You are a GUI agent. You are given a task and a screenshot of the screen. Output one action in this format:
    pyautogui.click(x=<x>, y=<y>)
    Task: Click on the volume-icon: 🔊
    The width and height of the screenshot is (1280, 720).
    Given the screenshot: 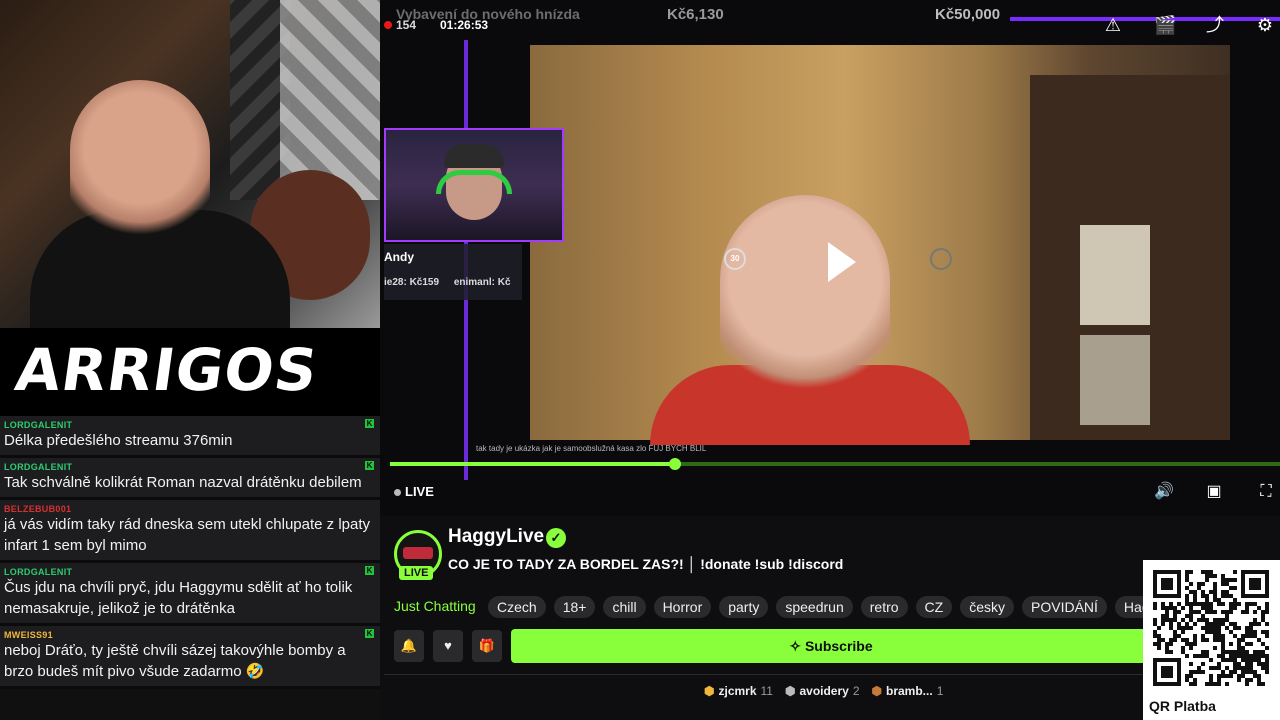 What is the action you would take?
    pyautogui.click(x=1164, y=492)
    